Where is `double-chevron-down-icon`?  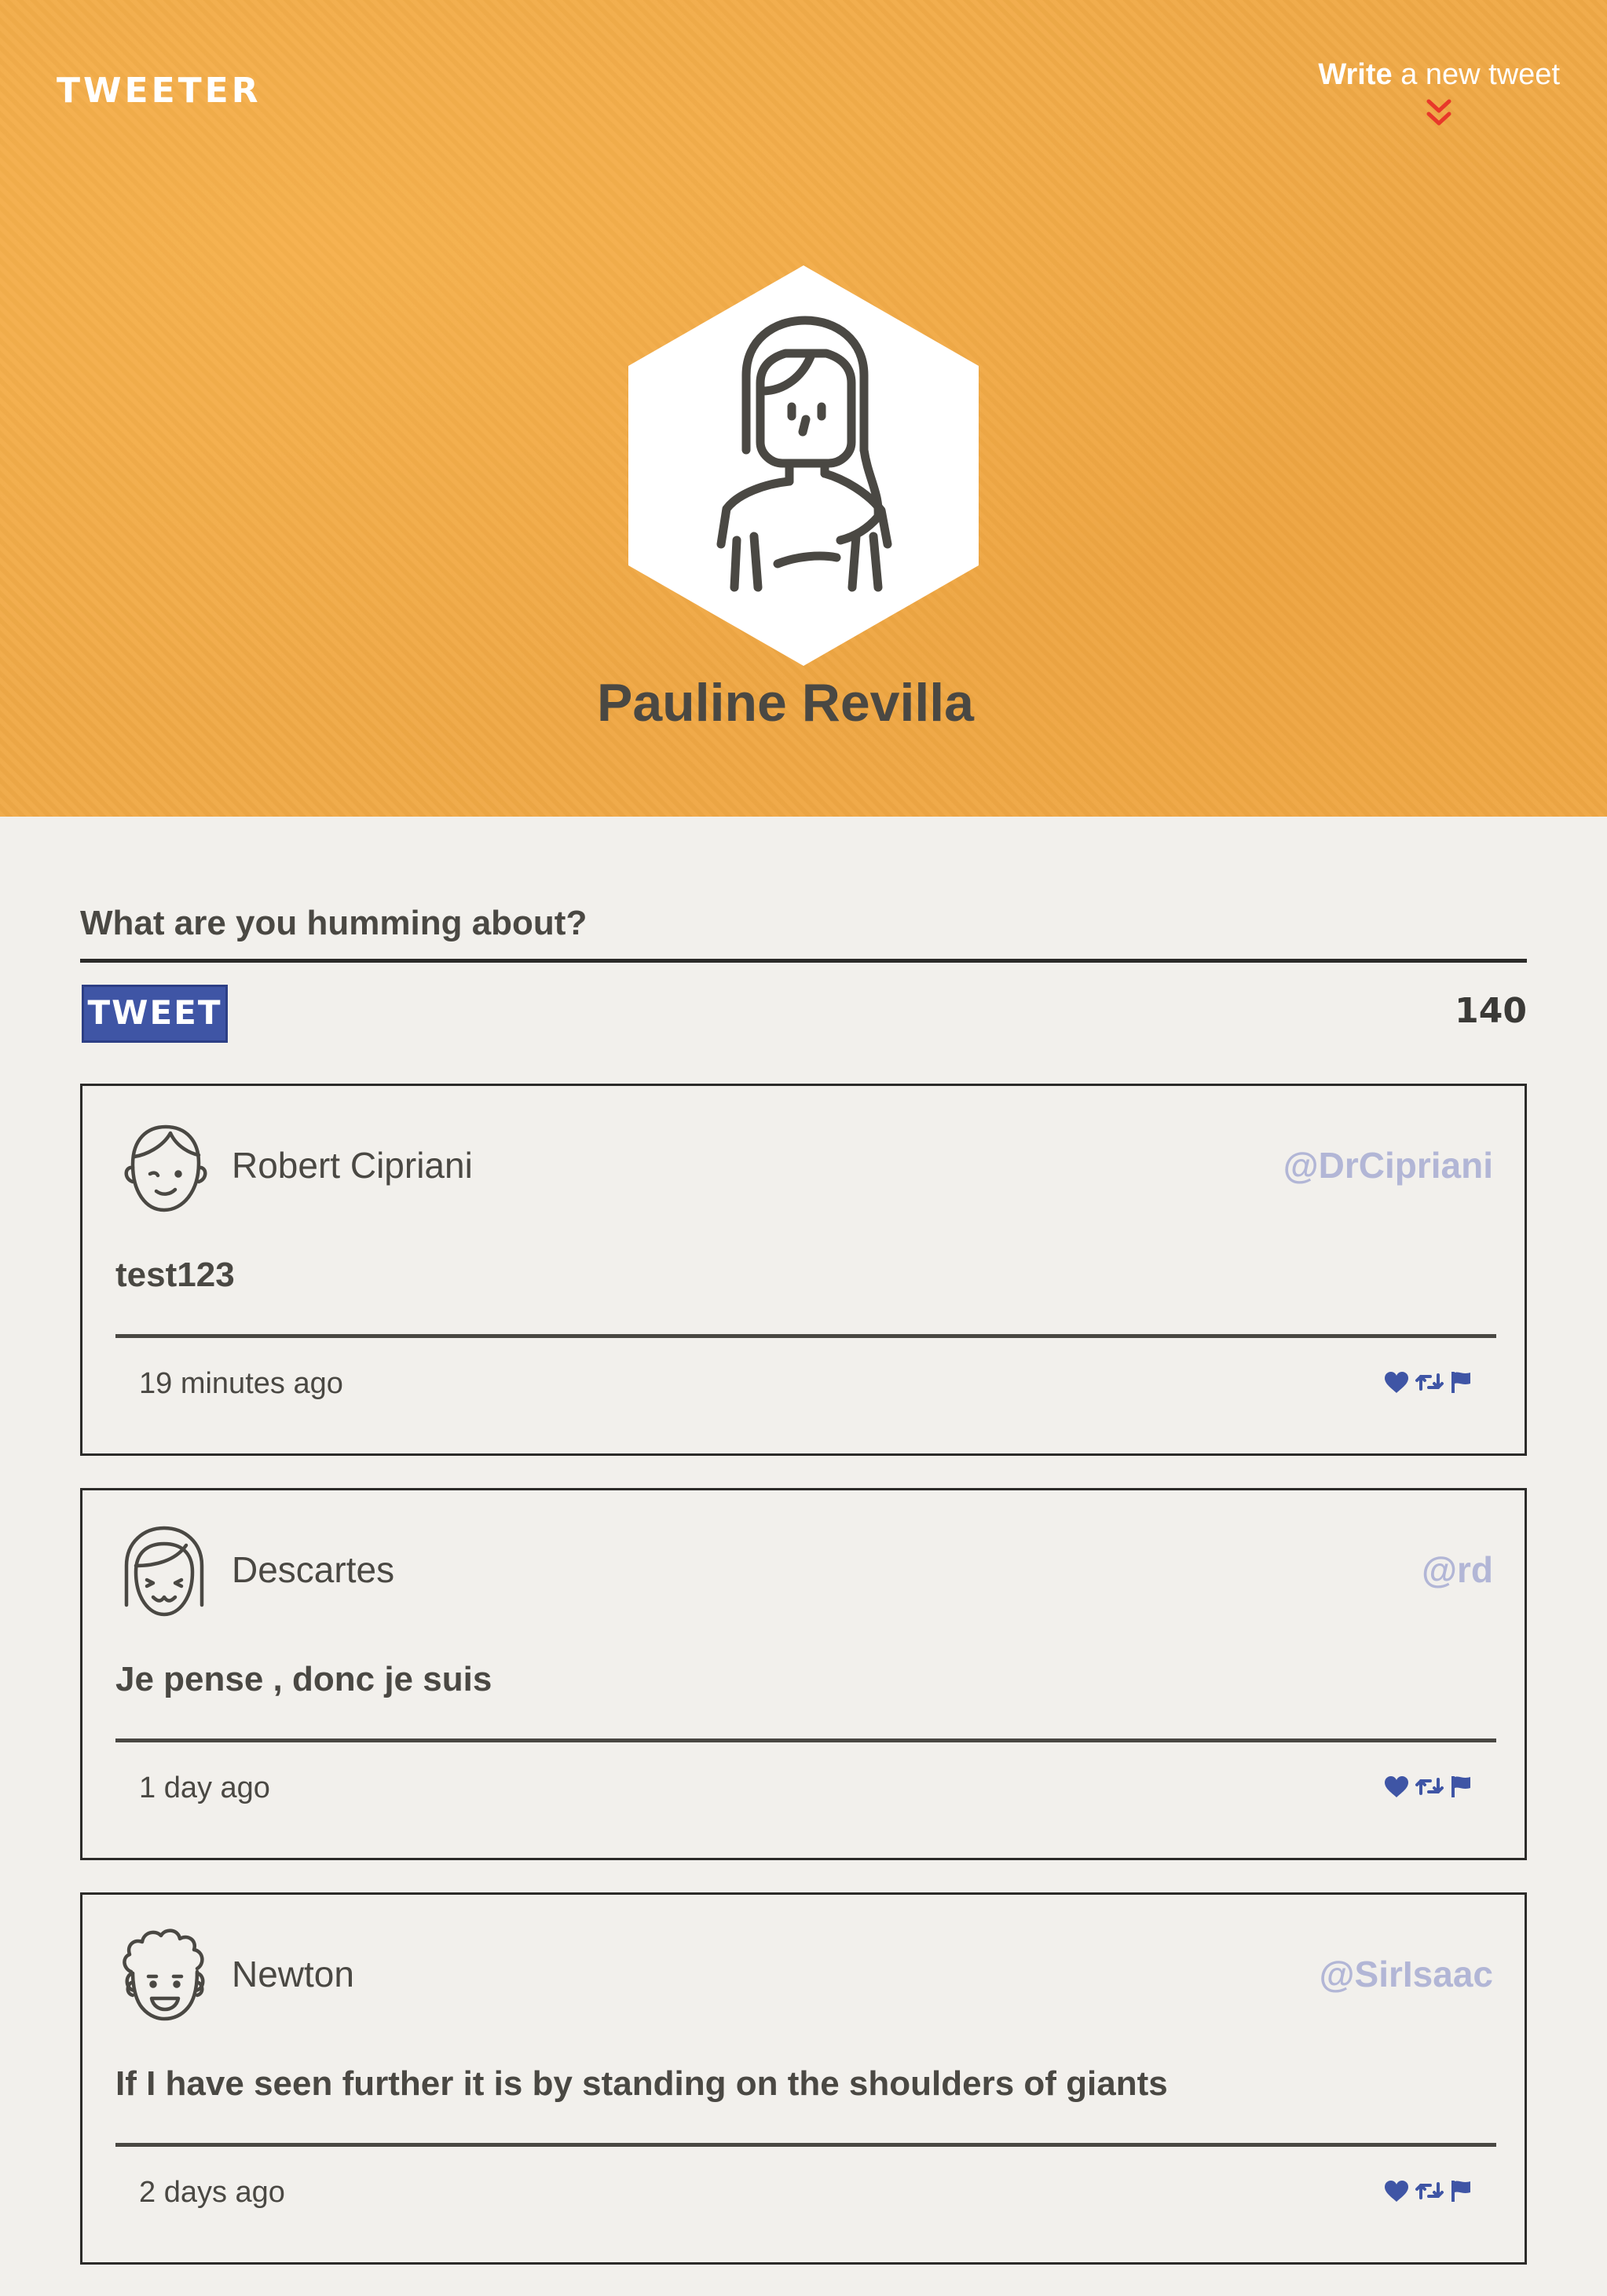
double-chevron-down-icon is located at coordinates (1439, 113).